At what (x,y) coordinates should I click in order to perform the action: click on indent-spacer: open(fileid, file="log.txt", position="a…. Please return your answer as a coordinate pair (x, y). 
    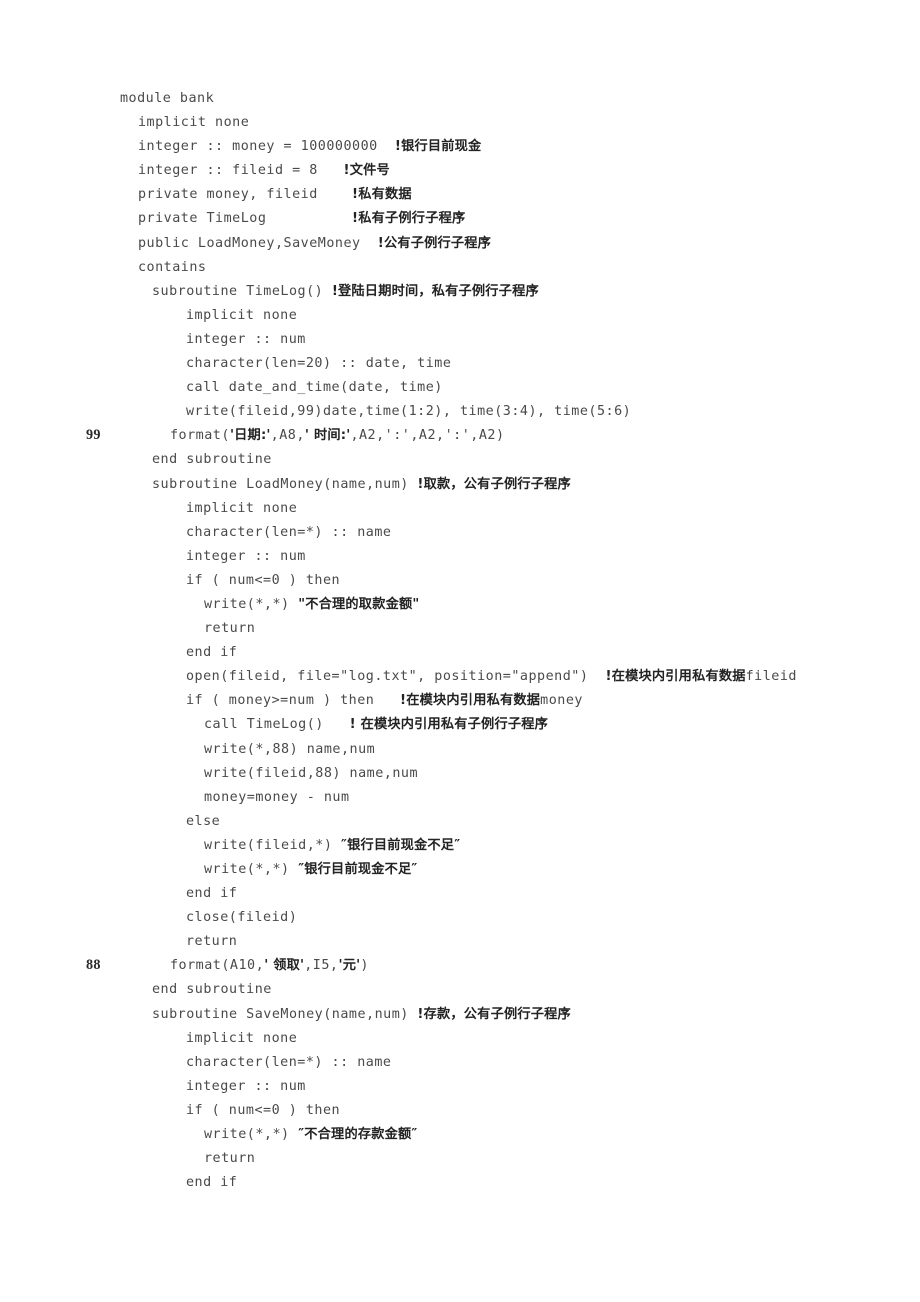
    Looking at the image, I should click on (458, 676).